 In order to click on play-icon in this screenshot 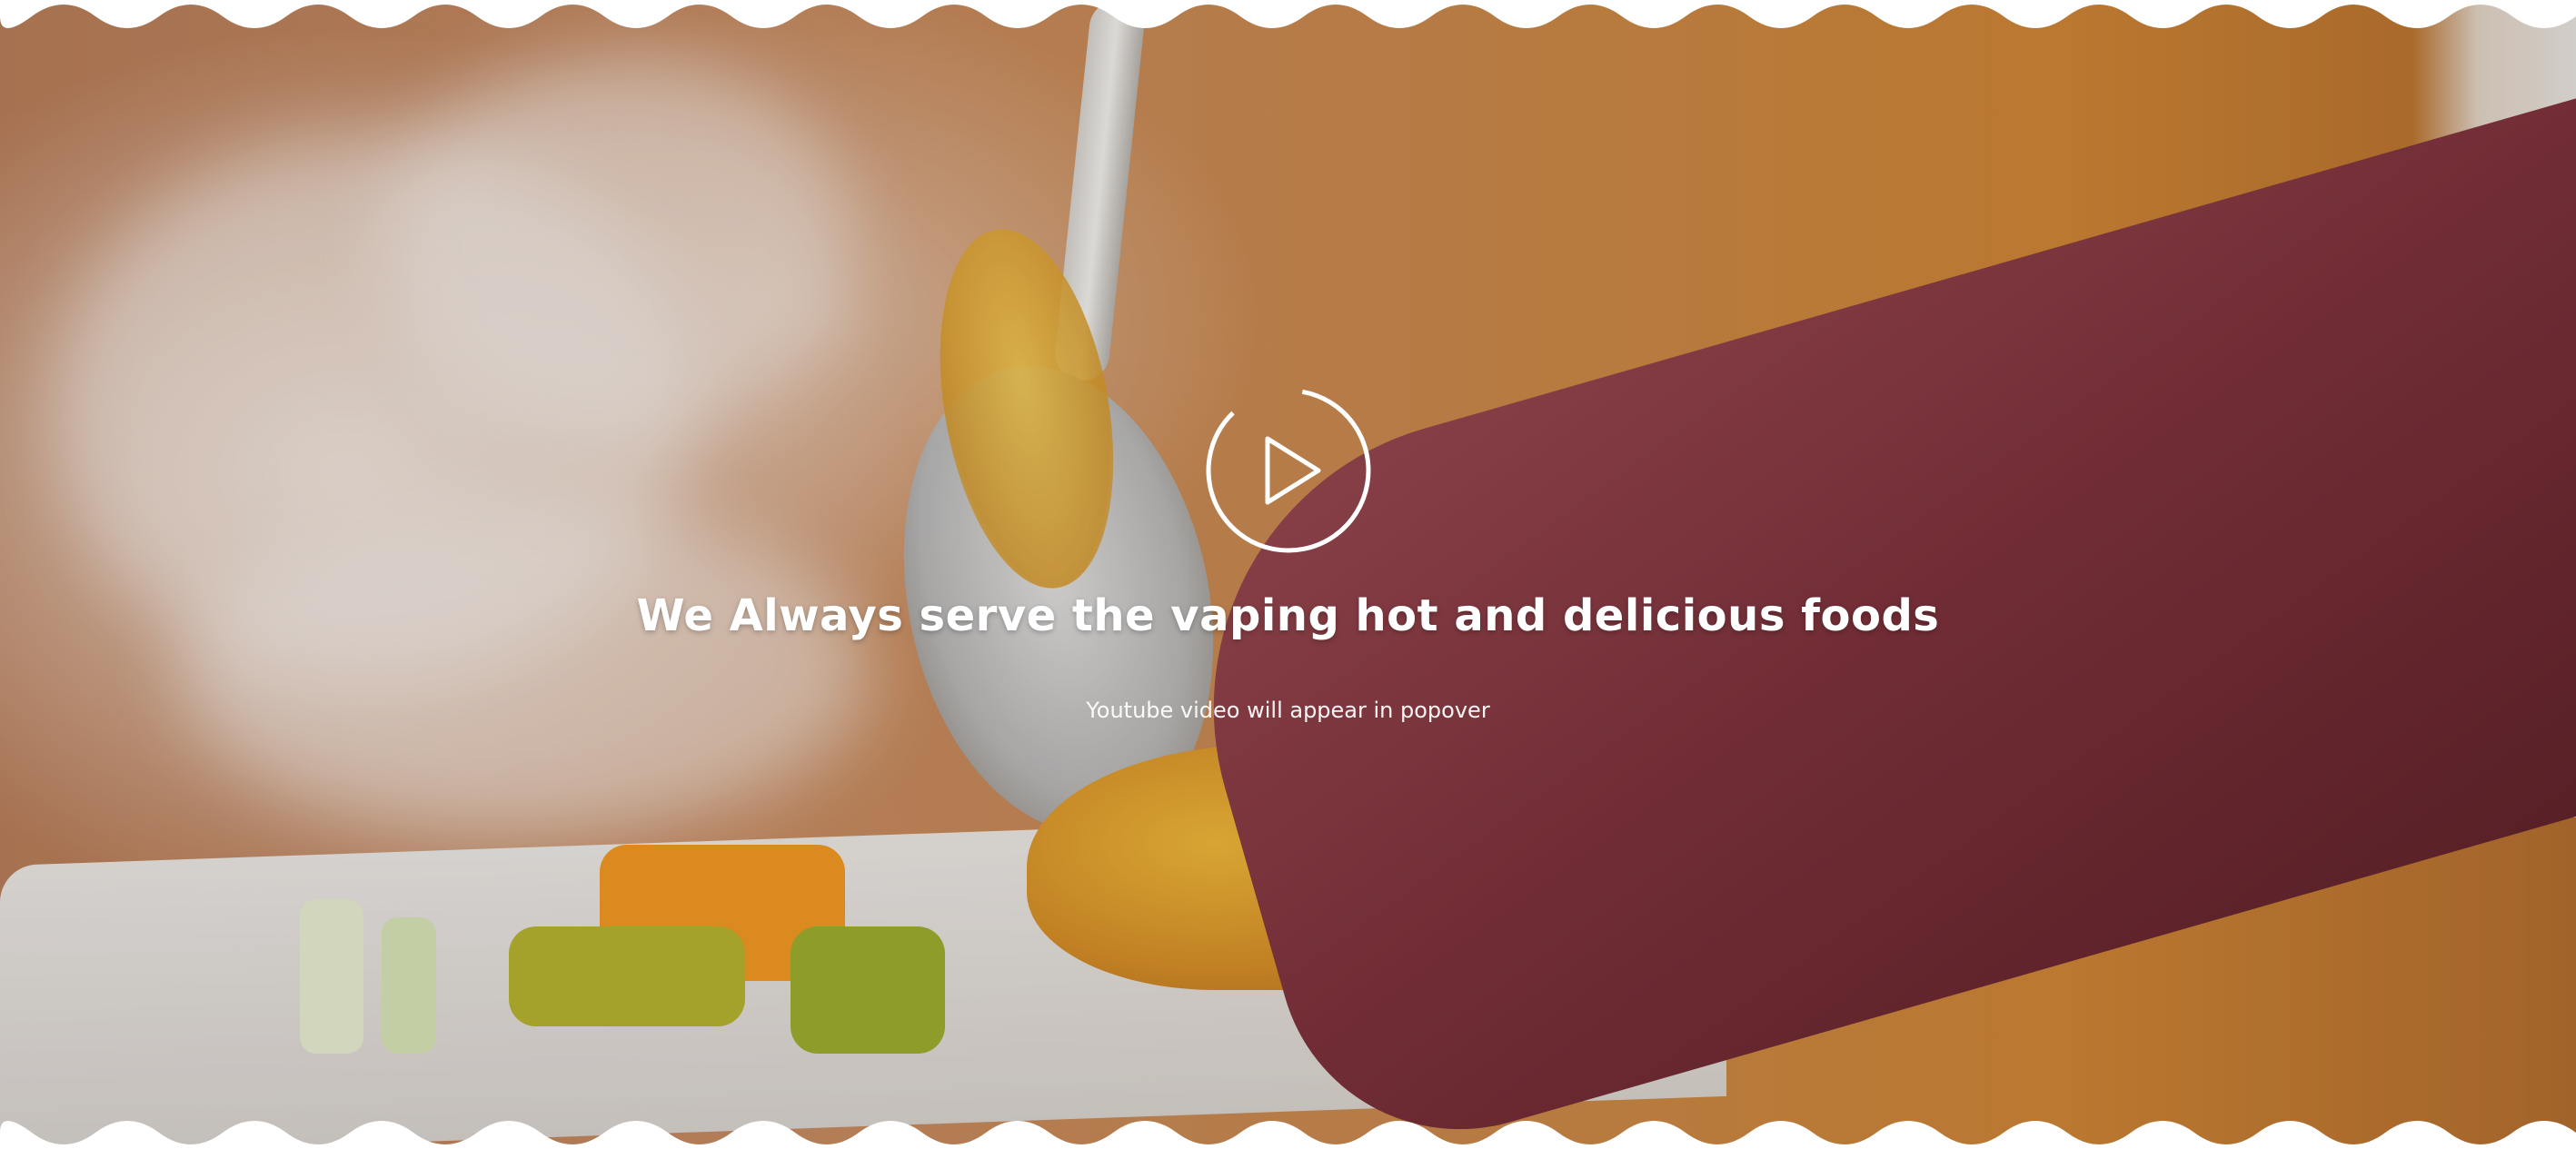, I will do `click(1288, 470)`.